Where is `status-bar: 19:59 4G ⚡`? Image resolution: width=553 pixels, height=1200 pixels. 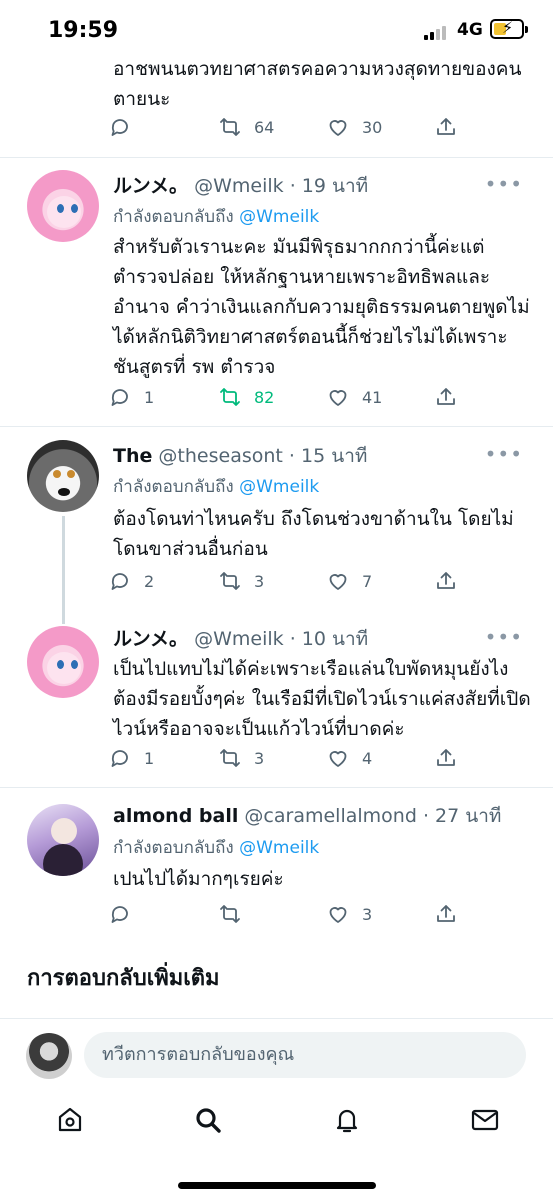 status-bar: 19:59 4G ⚡ is located at coordinates (276, 31).